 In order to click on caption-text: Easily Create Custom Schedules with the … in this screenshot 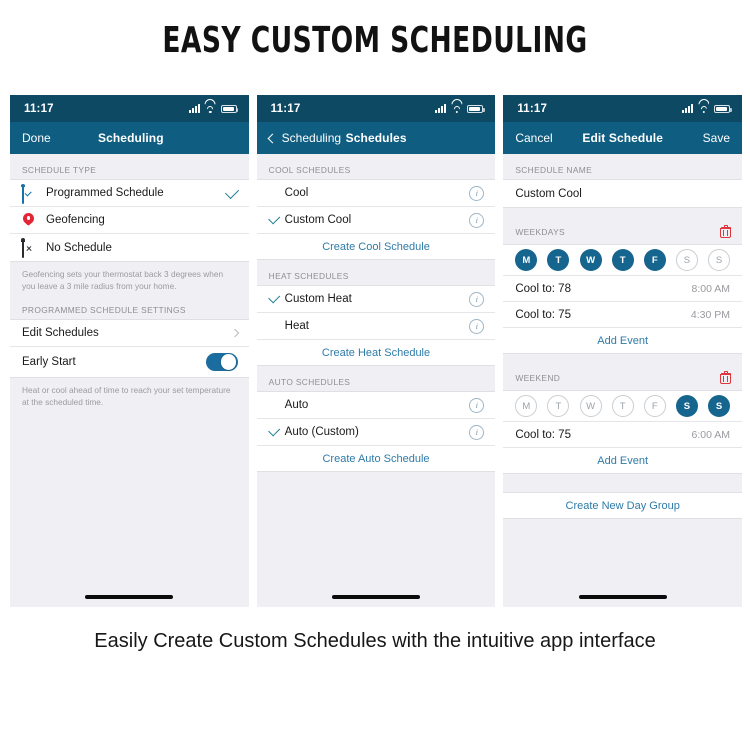, I will do `click(375, 641)`.